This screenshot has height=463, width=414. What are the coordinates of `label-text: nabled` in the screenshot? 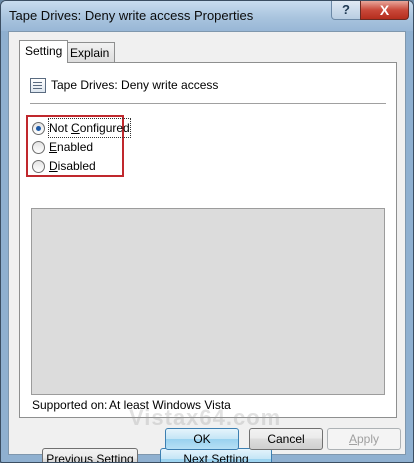 It's located at (75, 147).